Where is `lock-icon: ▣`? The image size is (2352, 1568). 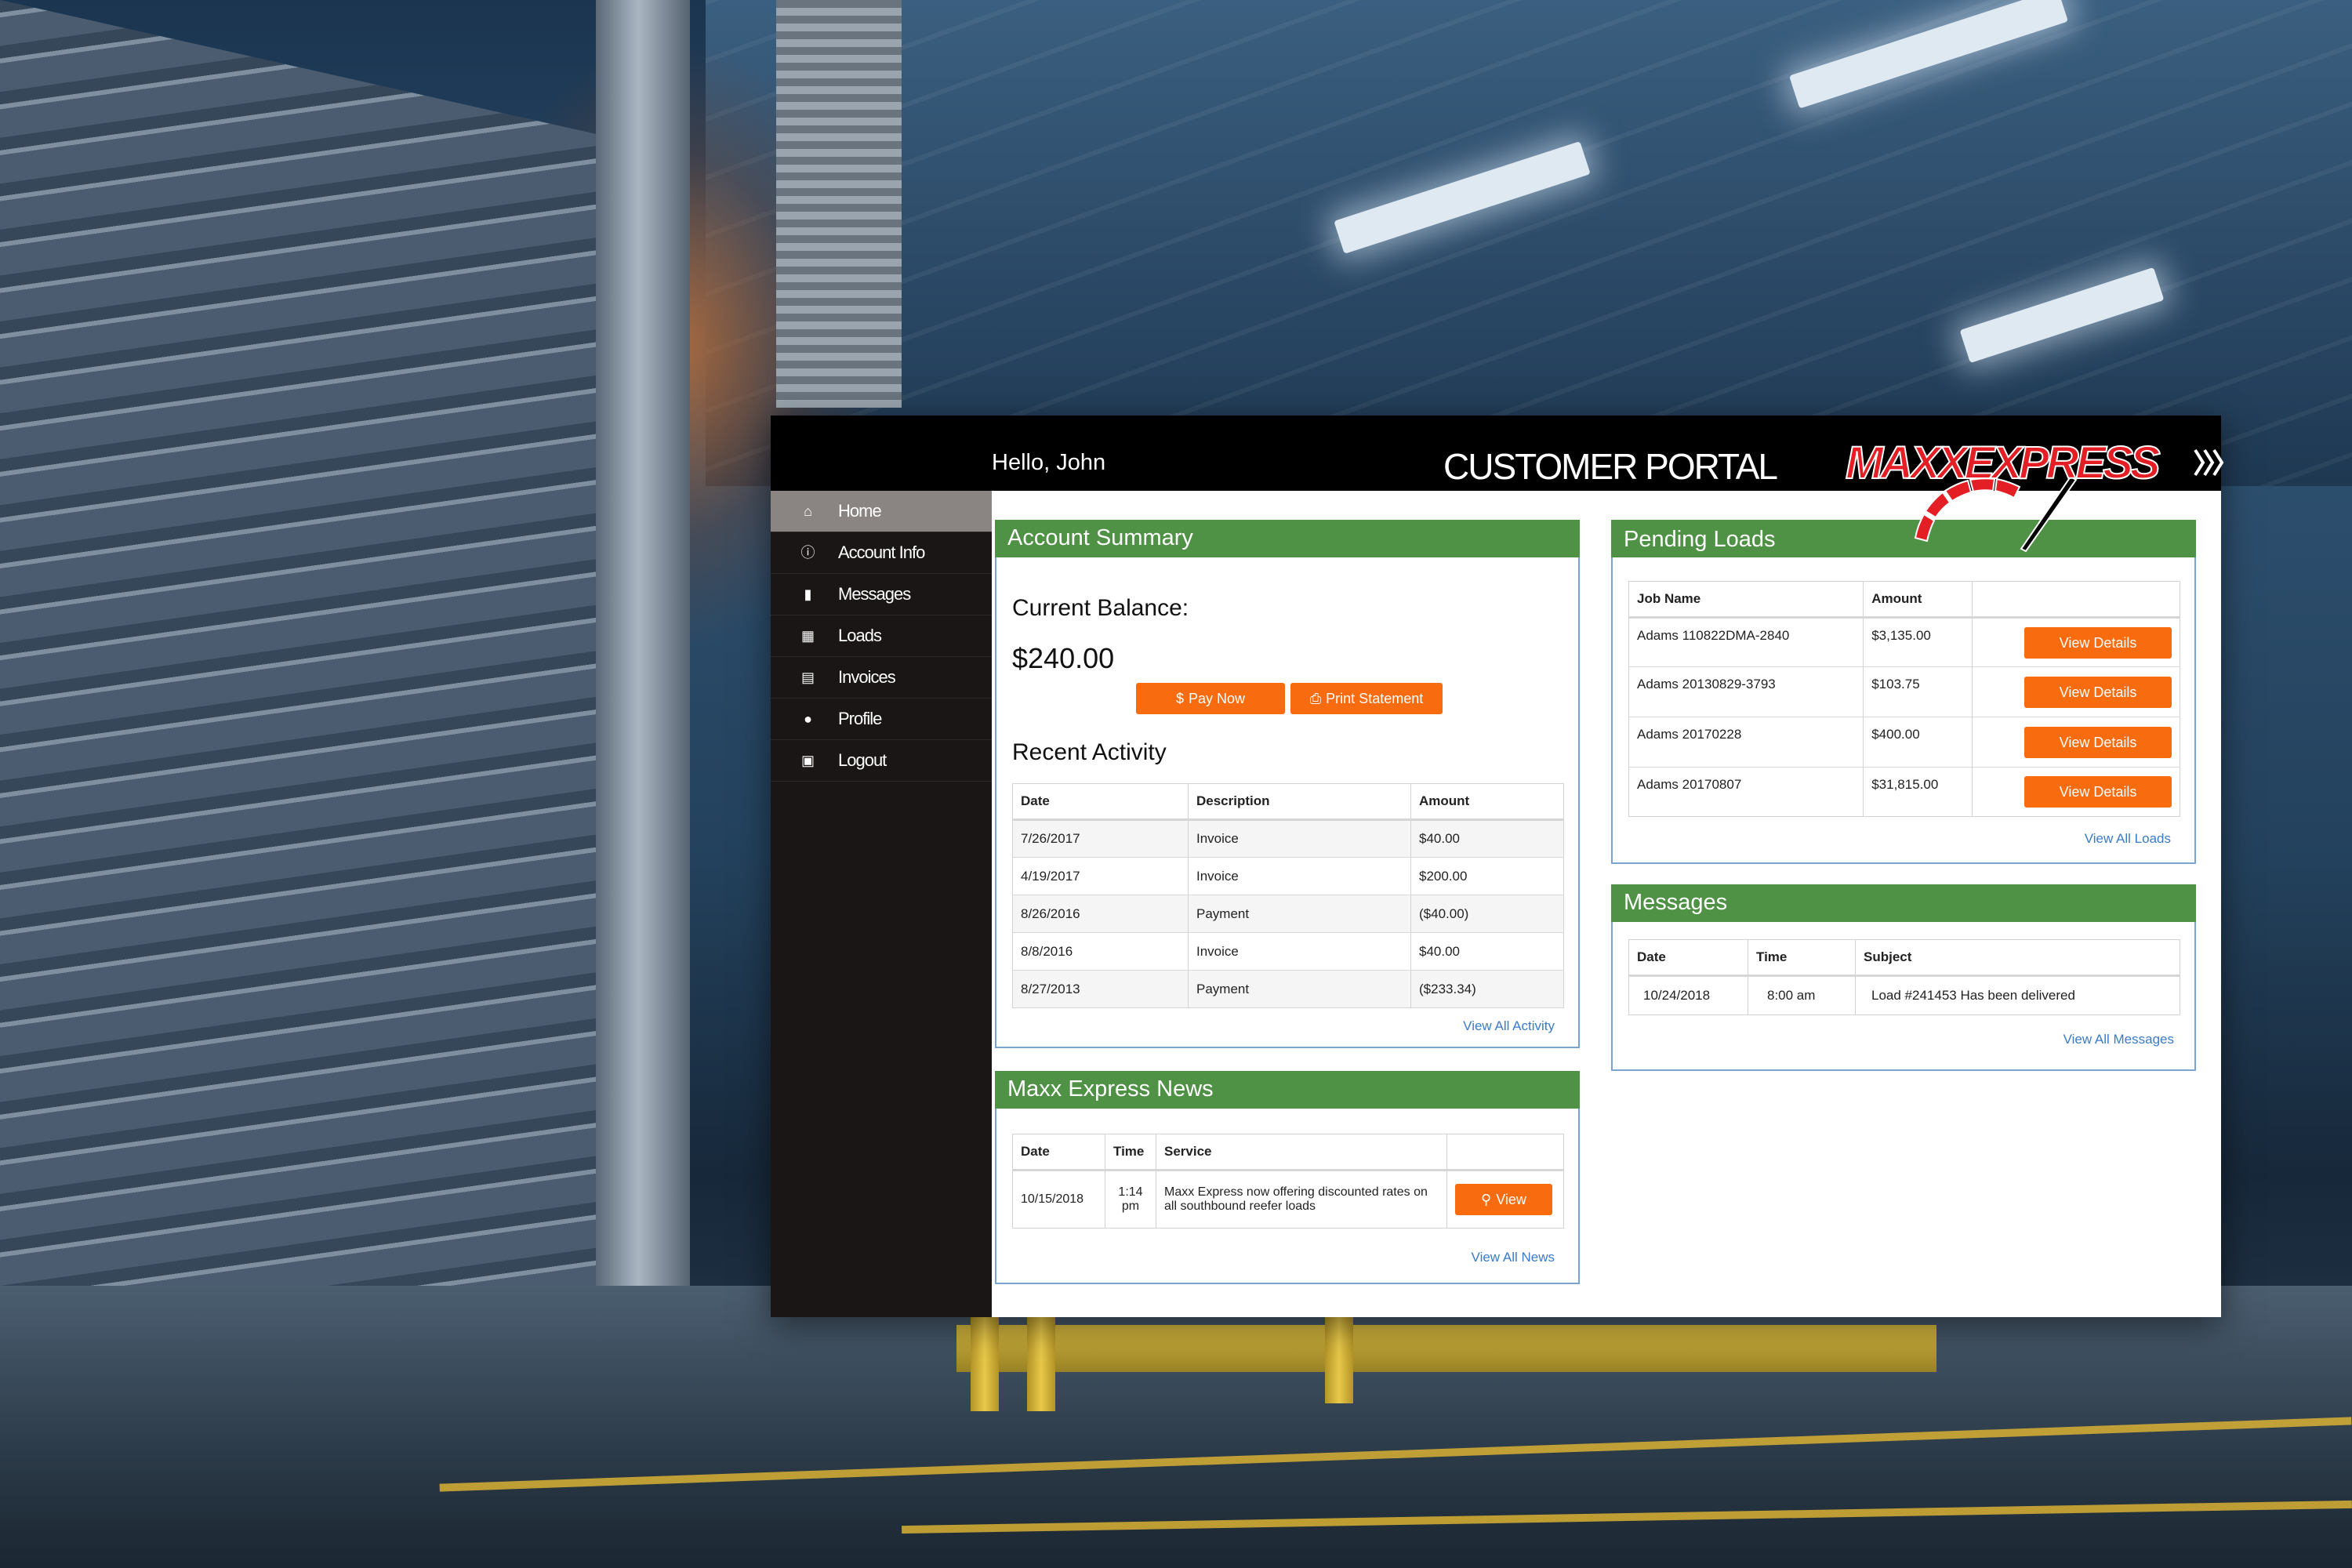 lock-icon: ▣ is located at coordinates (807, 760).